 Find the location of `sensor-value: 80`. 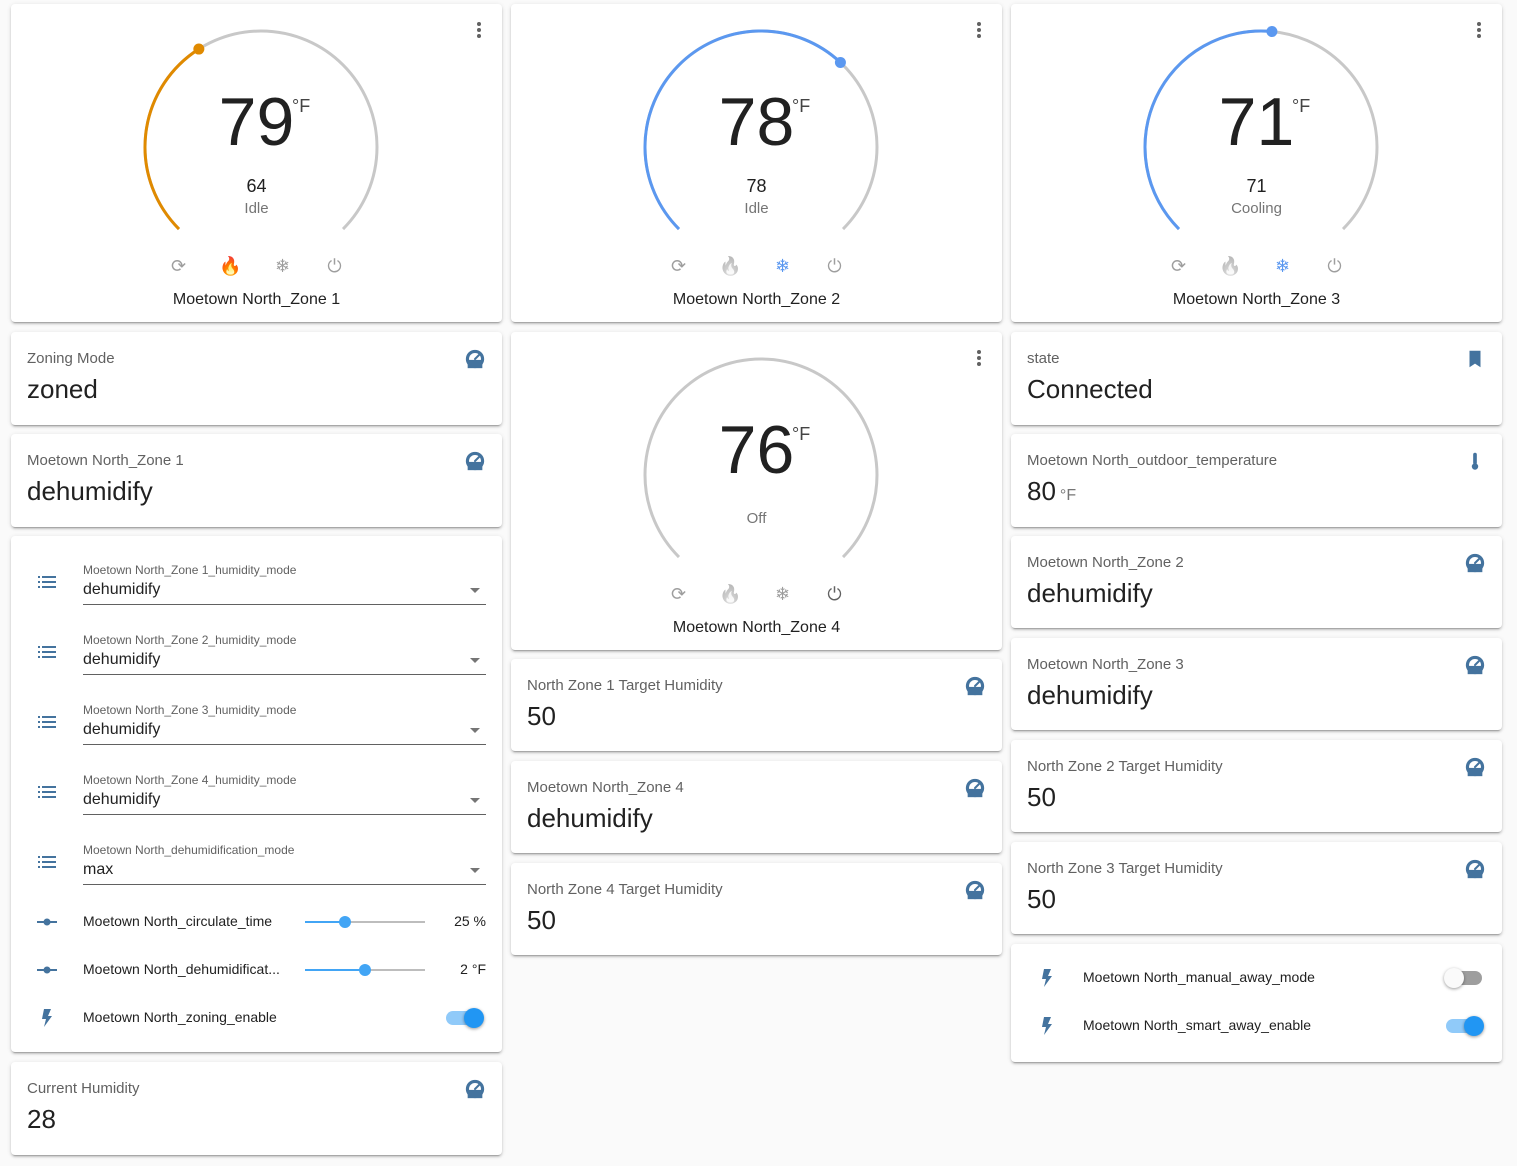

sensor-value: 80 is located at coordinates (1041, 491).